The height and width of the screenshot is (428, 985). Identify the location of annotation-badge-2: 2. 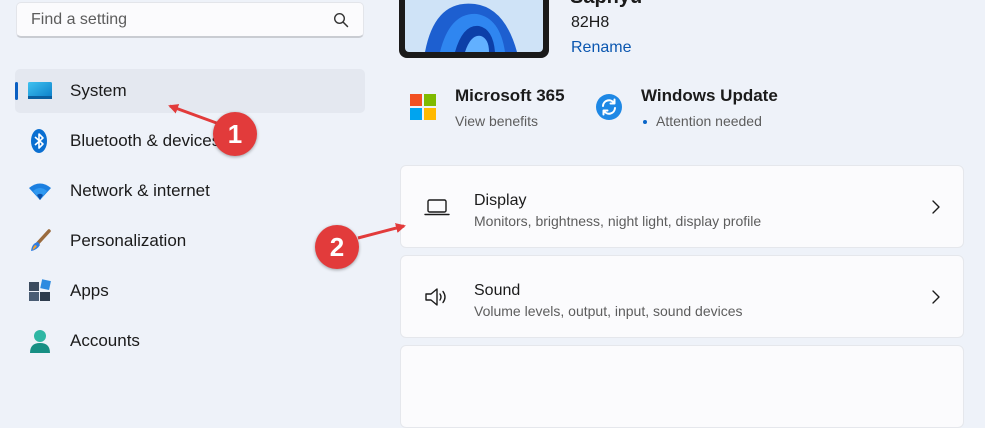
(337, 247).